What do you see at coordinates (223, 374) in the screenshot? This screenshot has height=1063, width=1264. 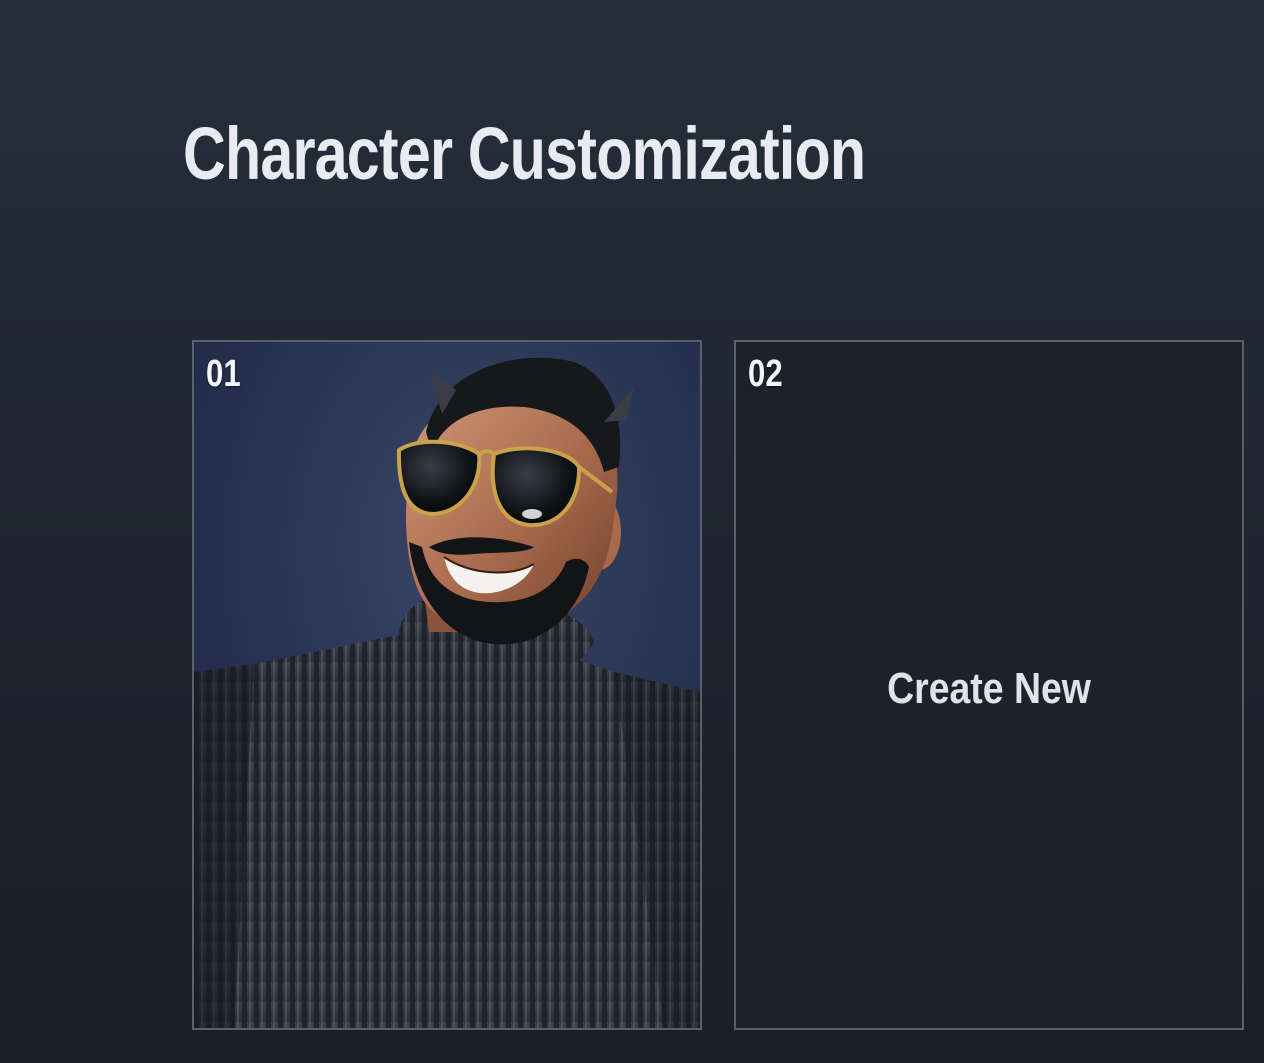 I see `slot-number: 01` at bounding box center [223, 374].